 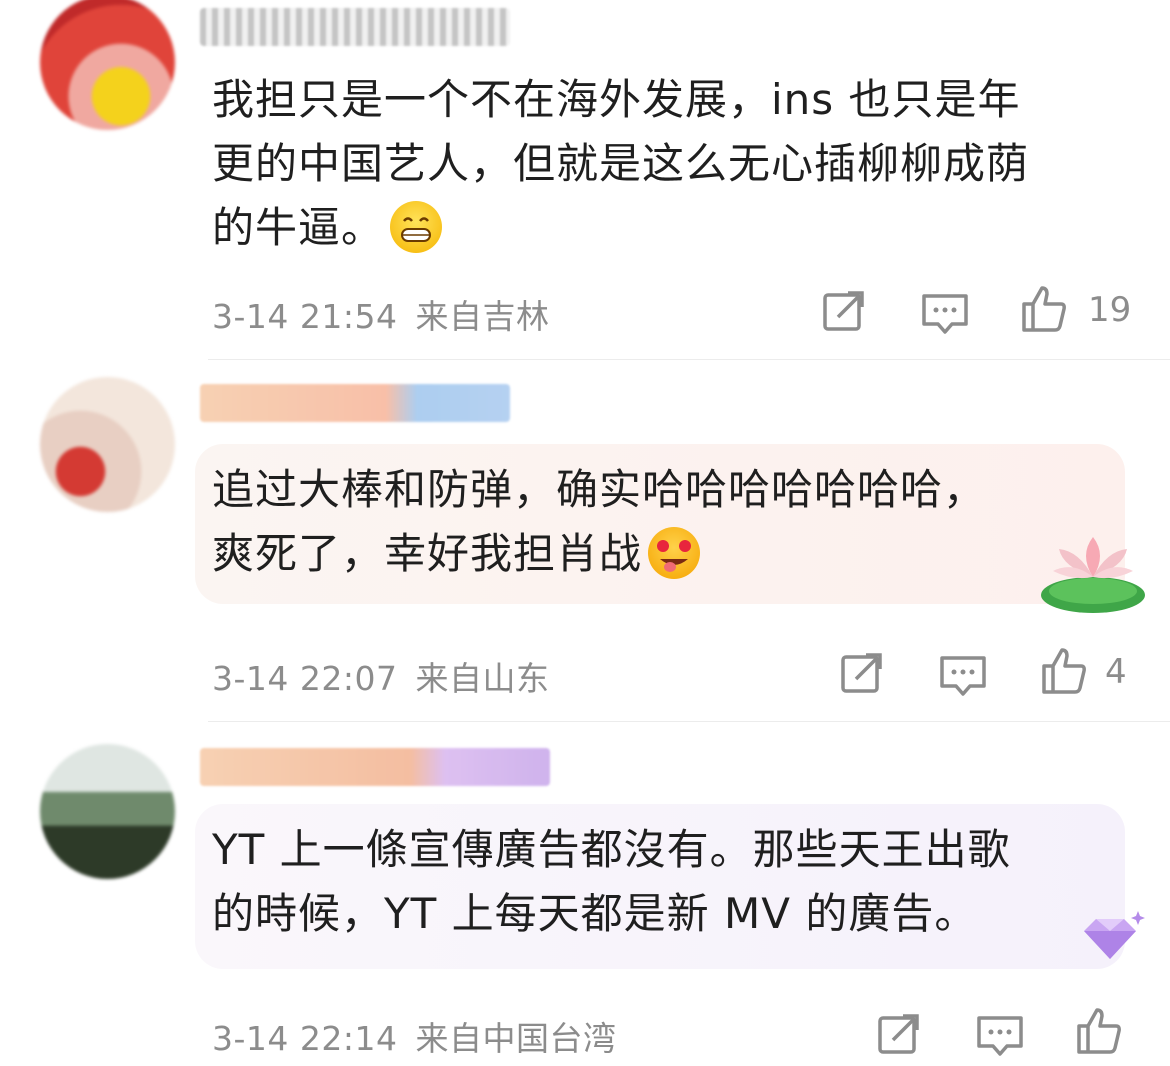 I want to click on lotus-sticker, so click(x=1092, y=572).